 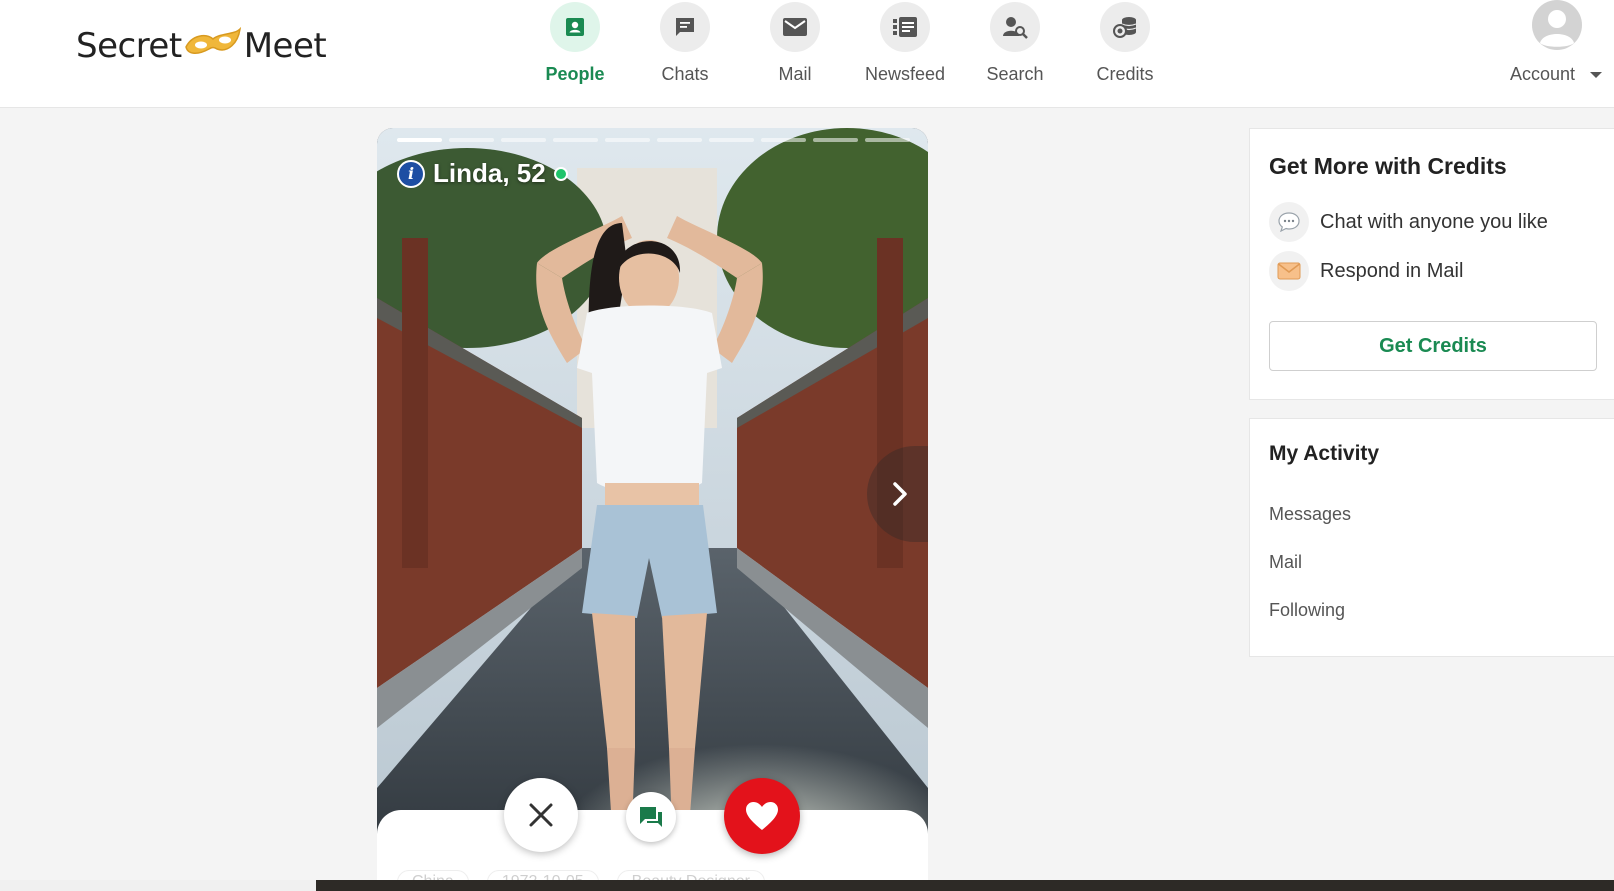 What do you see at coordinates (795, 27) in the screenshot?
I see `mail-icon` at bounding box center [795, 27].